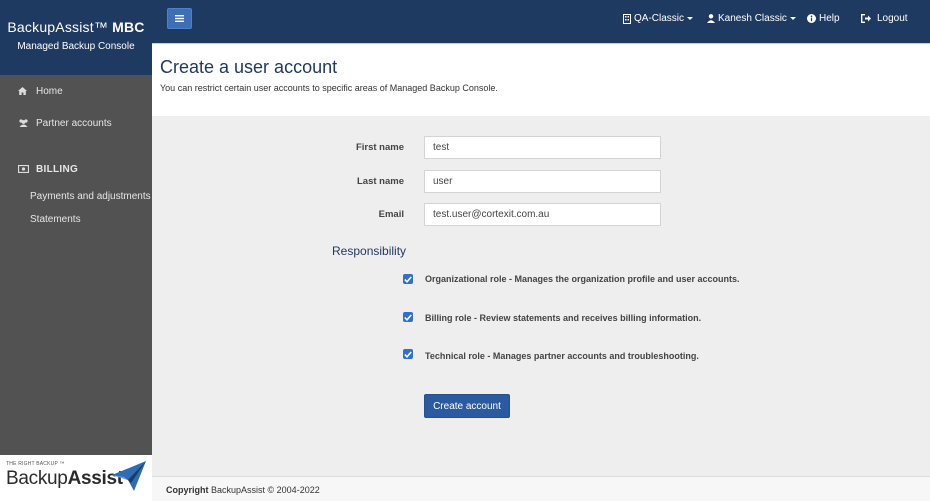  I want to click on top-navbar: QA-Classic Kanesh Classic Help Logout, so click(541, 21).